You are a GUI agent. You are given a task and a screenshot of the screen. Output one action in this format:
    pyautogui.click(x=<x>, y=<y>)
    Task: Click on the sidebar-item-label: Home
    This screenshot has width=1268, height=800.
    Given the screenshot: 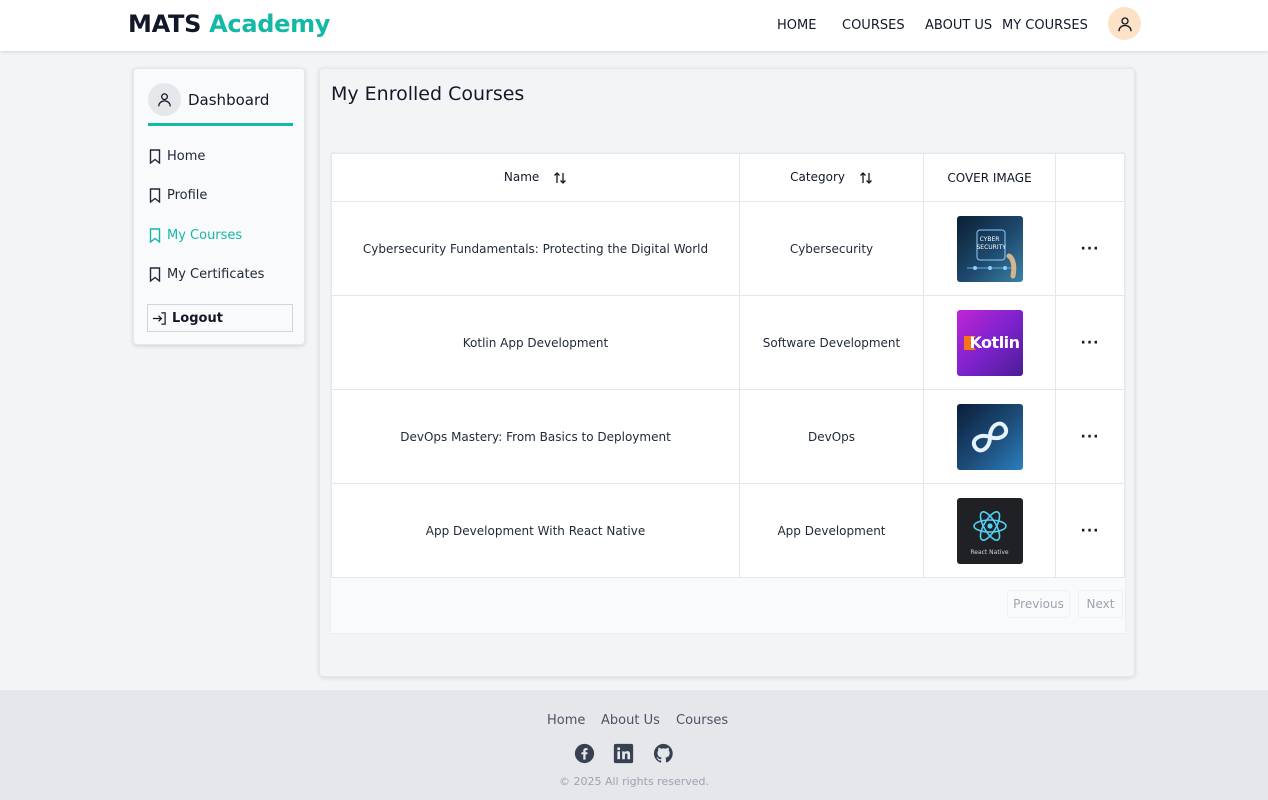 What is the action you would take?
    pyautogui.click(x=186, y=156)
    